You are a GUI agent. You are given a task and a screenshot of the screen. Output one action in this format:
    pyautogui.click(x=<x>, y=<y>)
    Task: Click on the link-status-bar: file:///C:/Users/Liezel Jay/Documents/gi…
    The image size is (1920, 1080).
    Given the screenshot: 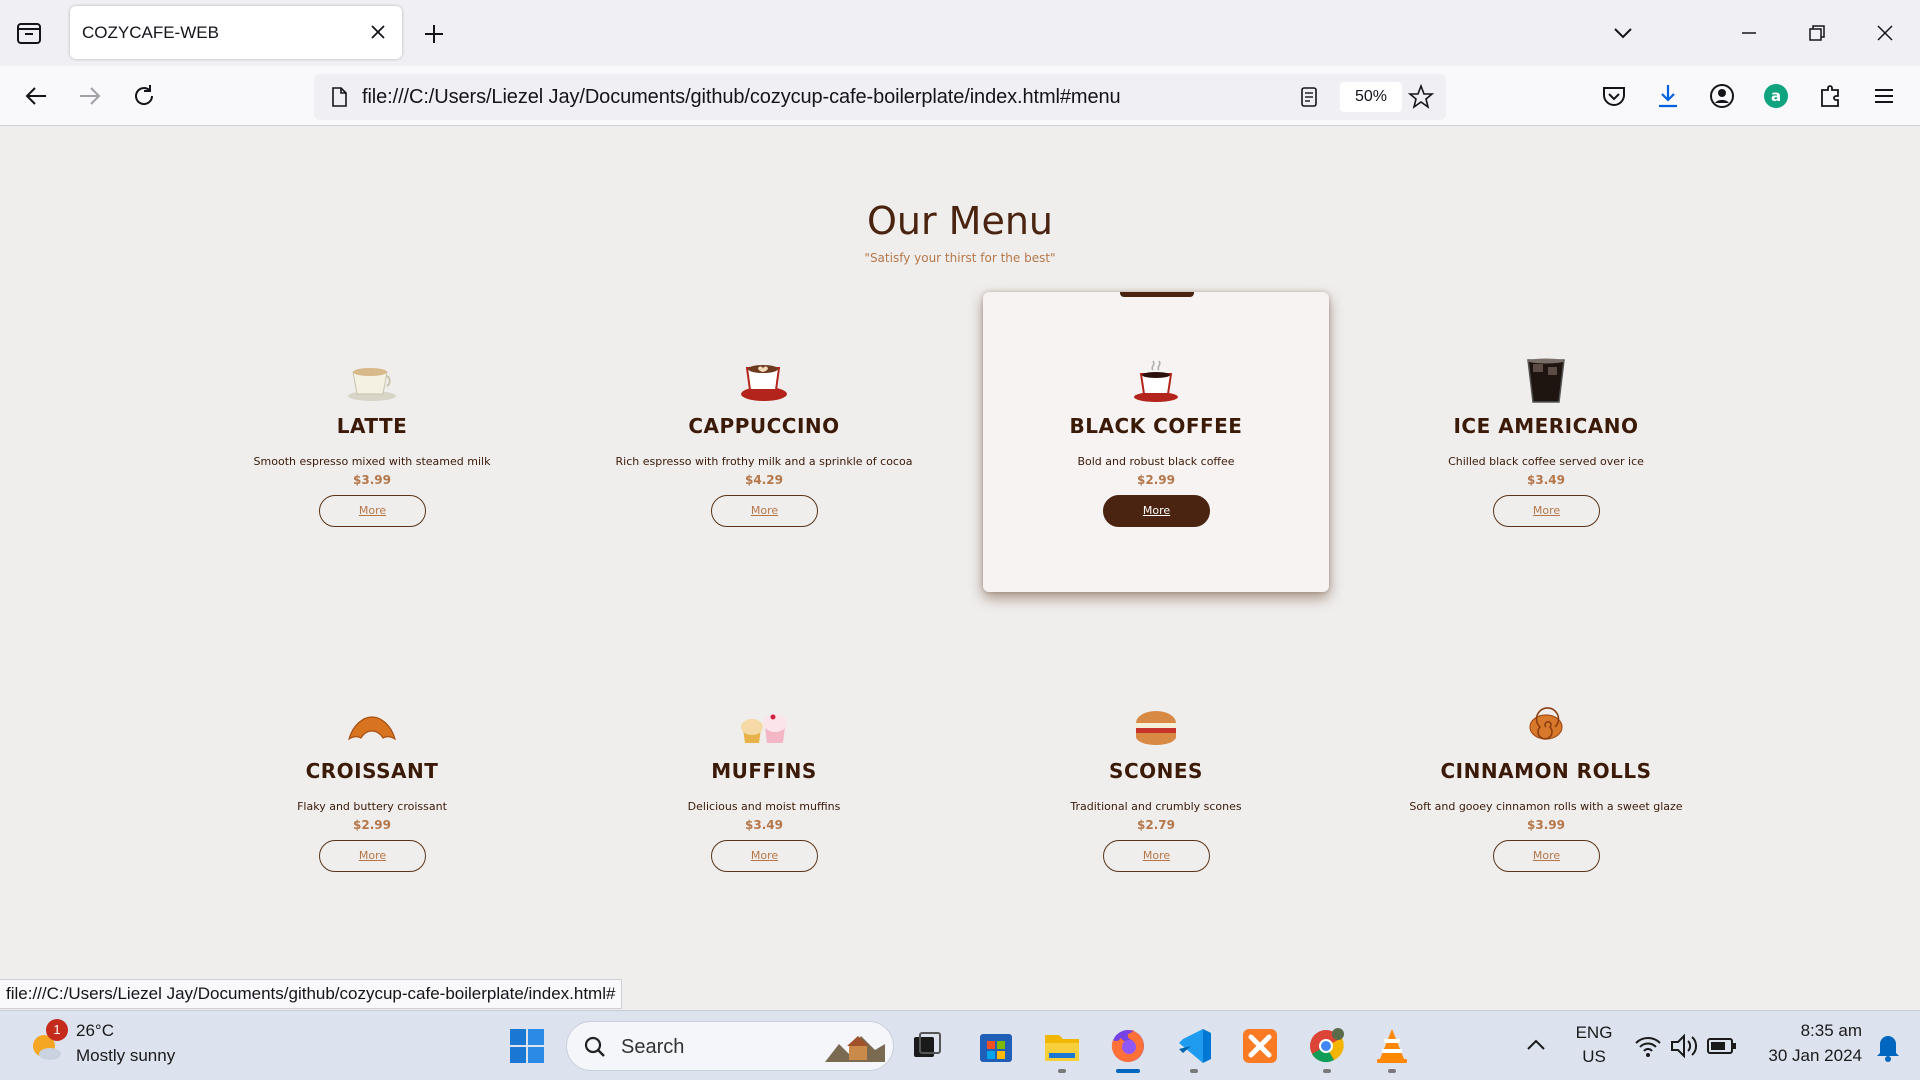 What is the action you would take?
    pyautogui.click(x=311, y=994)
    